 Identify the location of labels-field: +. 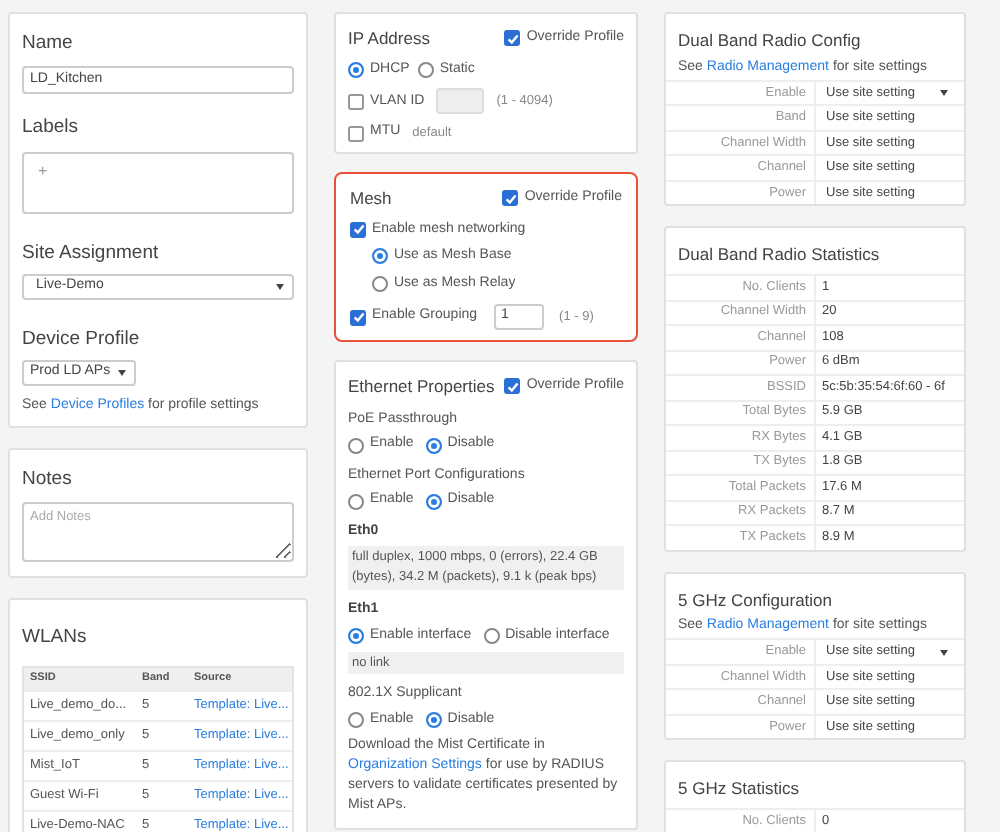
(158, 182).